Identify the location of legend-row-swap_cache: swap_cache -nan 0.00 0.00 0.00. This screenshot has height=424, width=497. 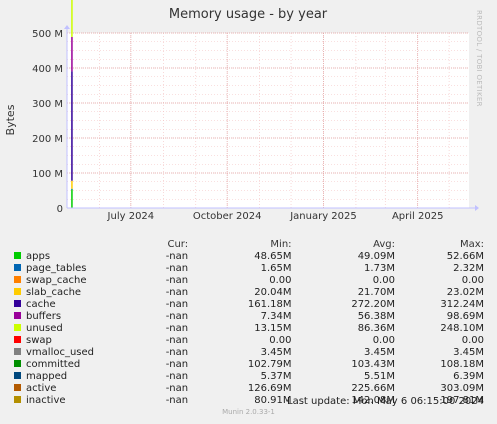
(249, 281).